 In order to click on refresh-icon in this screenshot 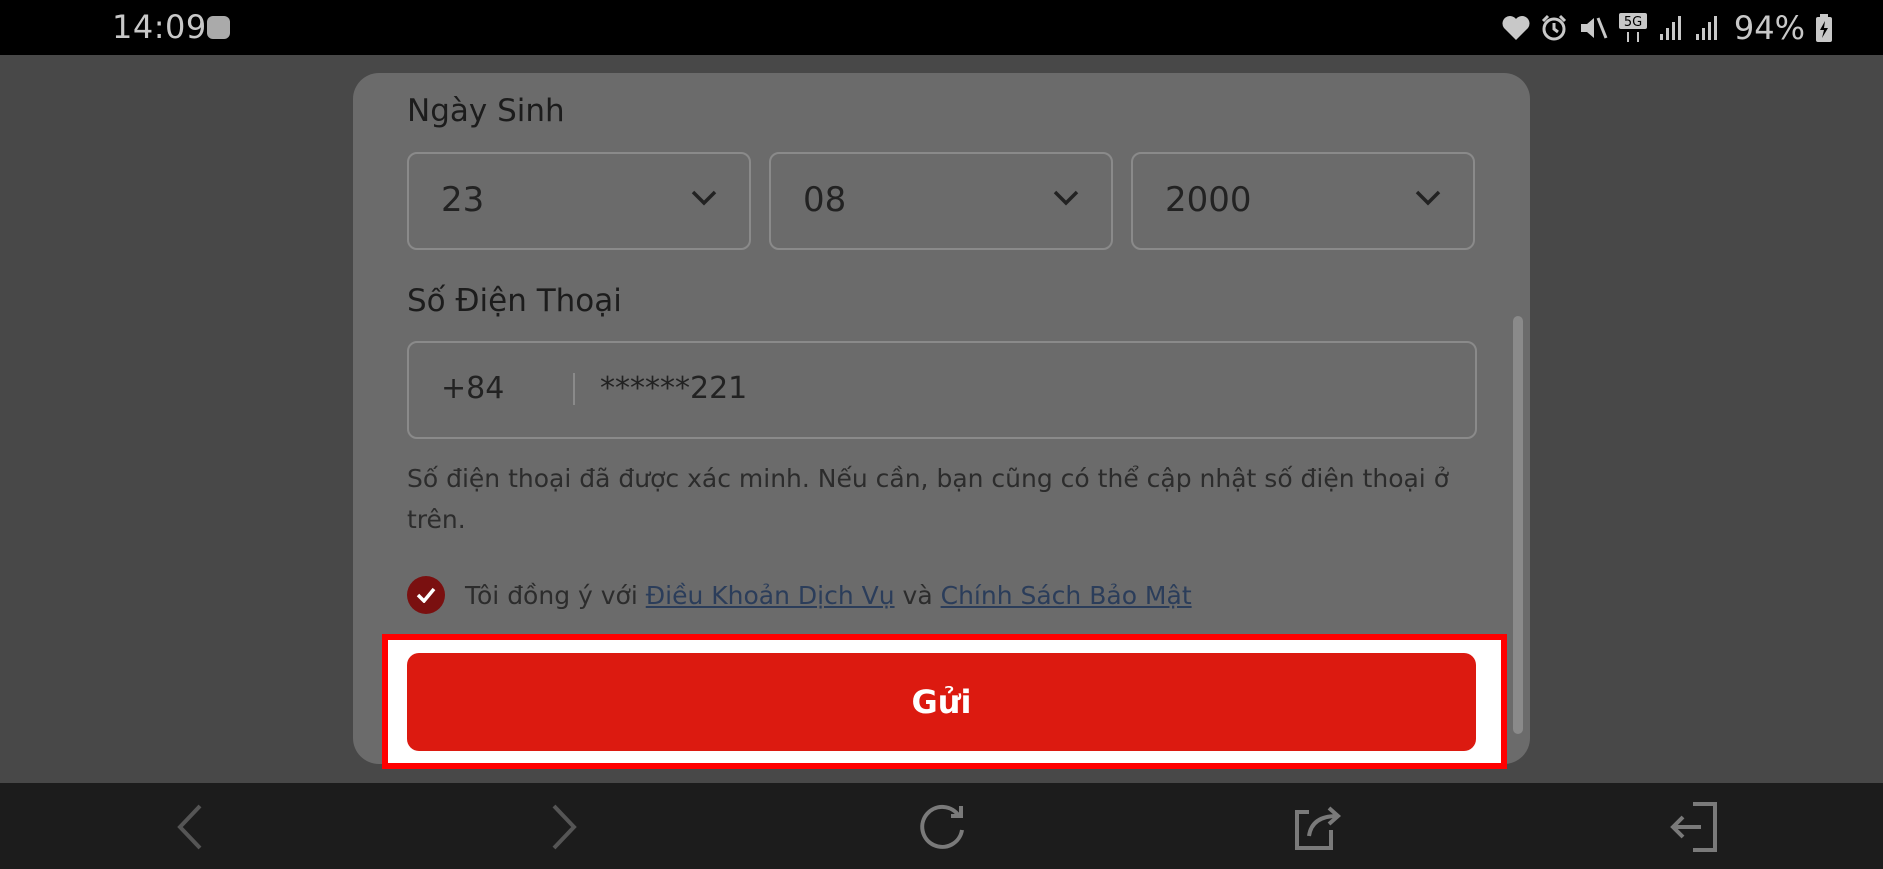, I will do `click(942, 826)`.